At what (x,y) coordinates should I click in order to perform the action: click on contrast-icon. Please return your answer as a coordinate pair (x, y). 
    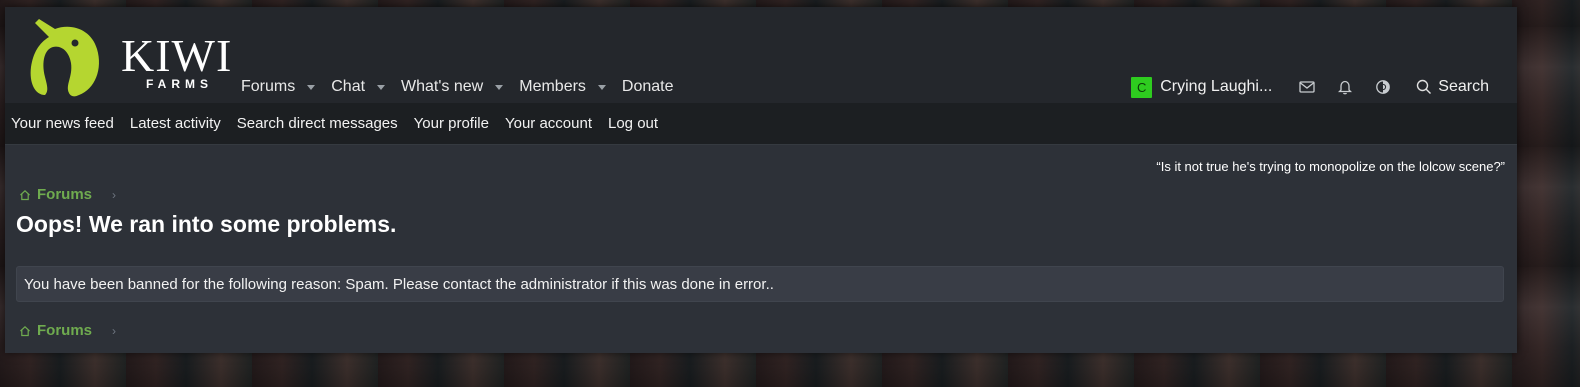
    Looking at the image, I should click on (1383, 87).